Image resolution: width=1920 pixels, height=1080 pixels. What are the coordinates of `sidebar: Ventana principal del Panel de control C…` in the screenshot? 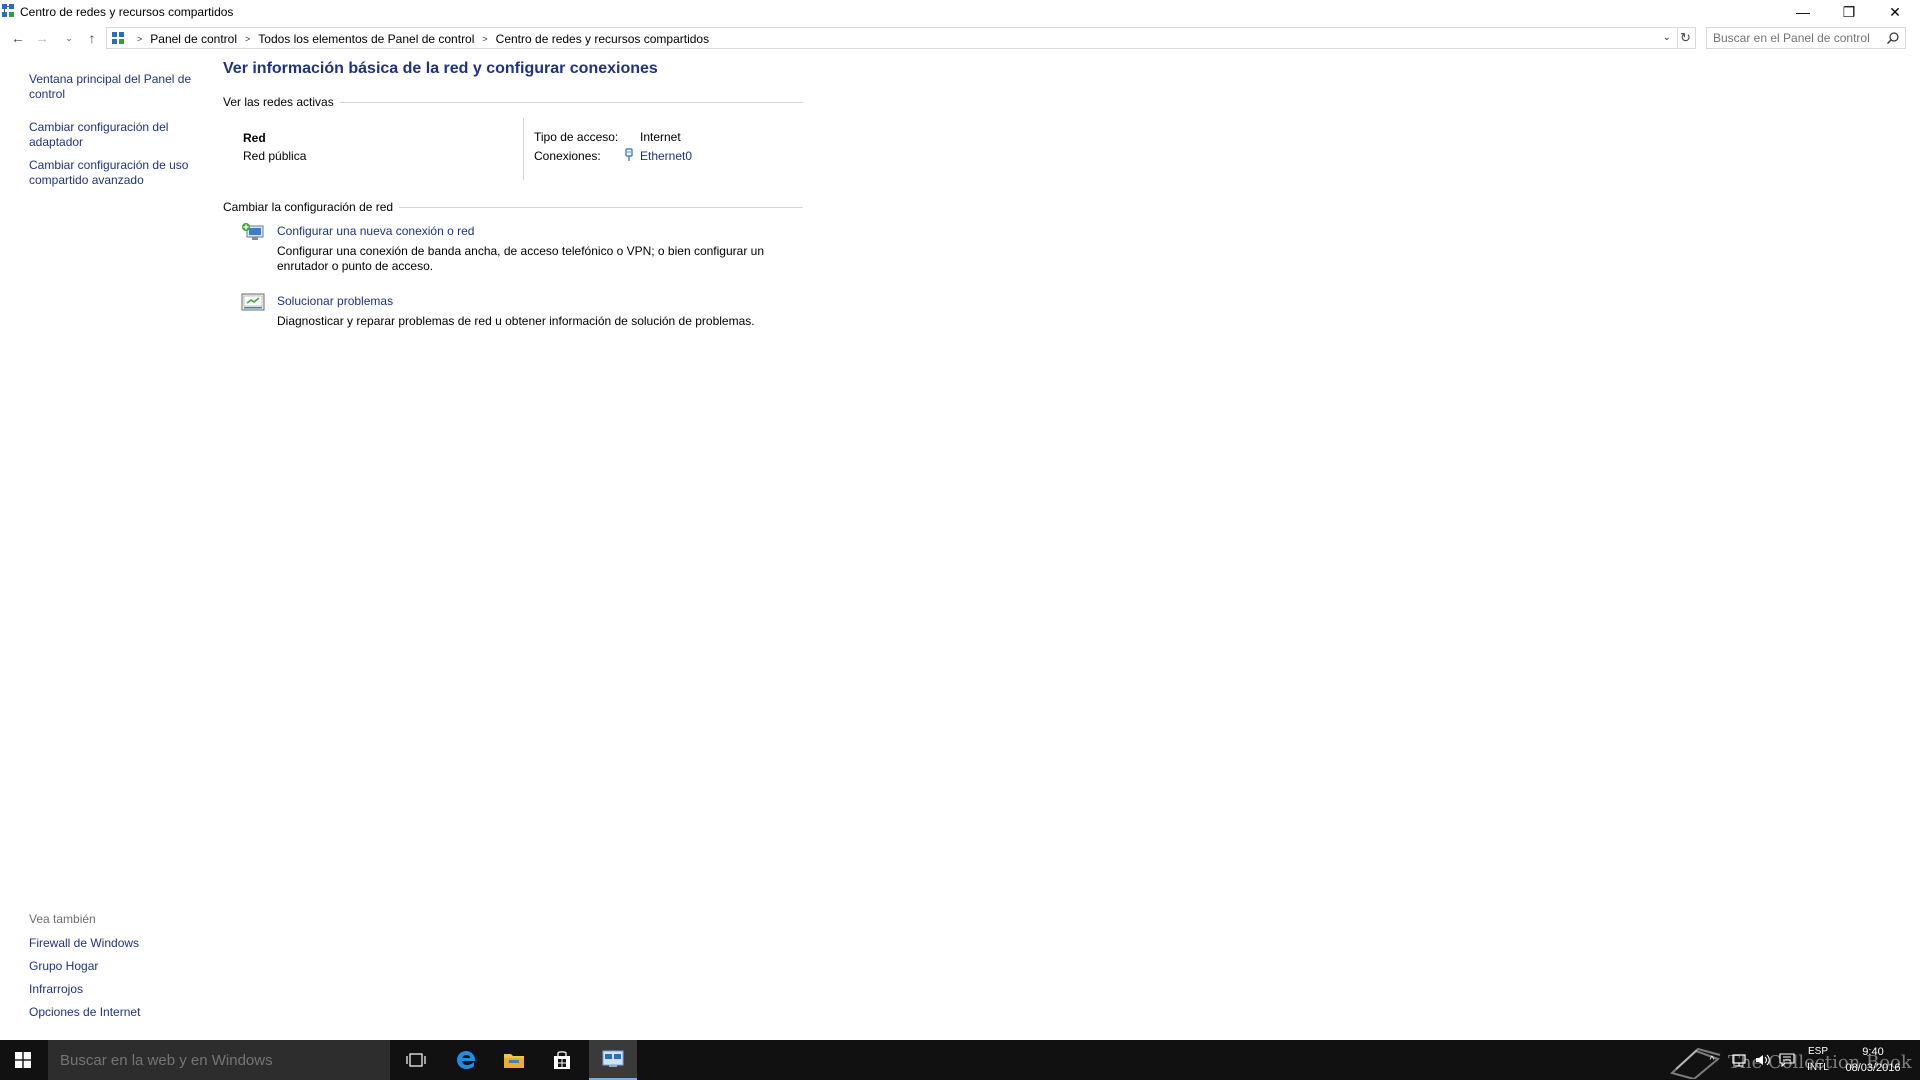 It's located at (113, 139).